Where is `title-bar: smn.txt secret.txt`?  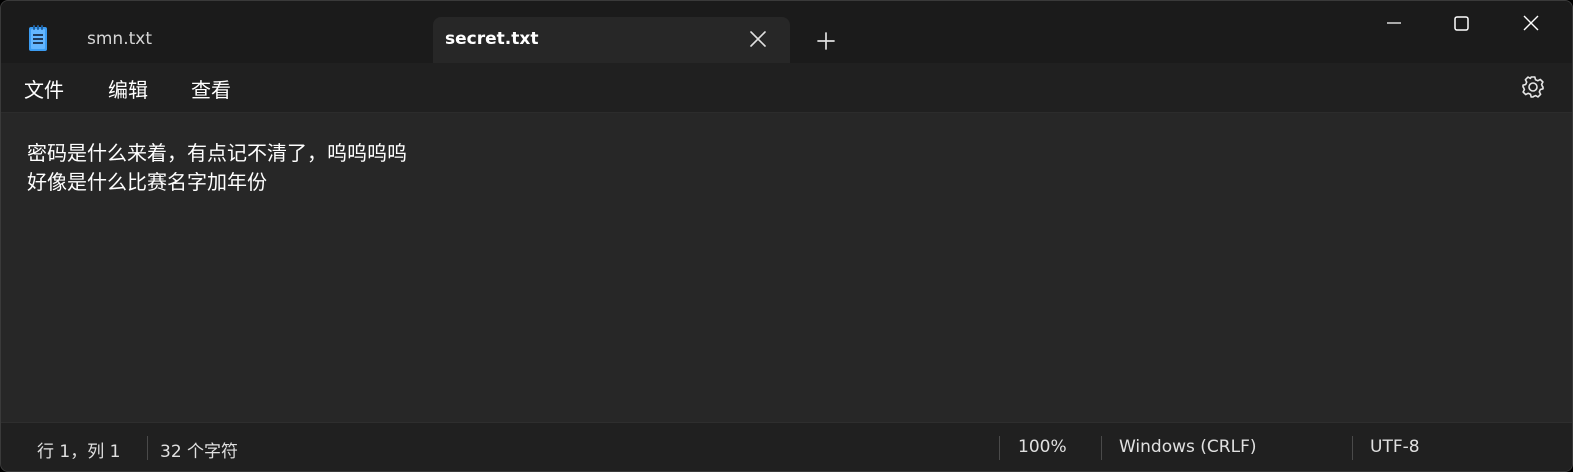 title-bar: smn.txt secret.txt is located at coordinates (786, 32).